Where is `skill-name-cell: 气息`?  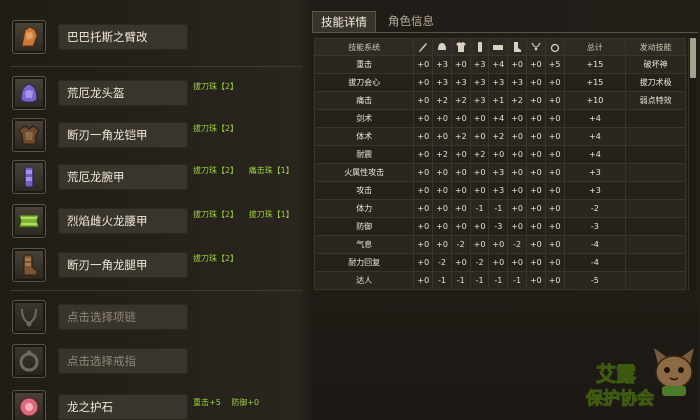
skill-name-cell: 气息 is located at coordinates (364, 244).